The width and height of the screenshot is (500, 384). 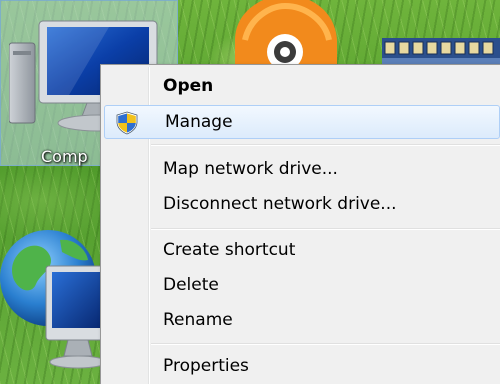 What do you see at coordinates (206, 366) in the screenshot?
I see `menu-item-label: Properties` at bounding box center [206, 366].